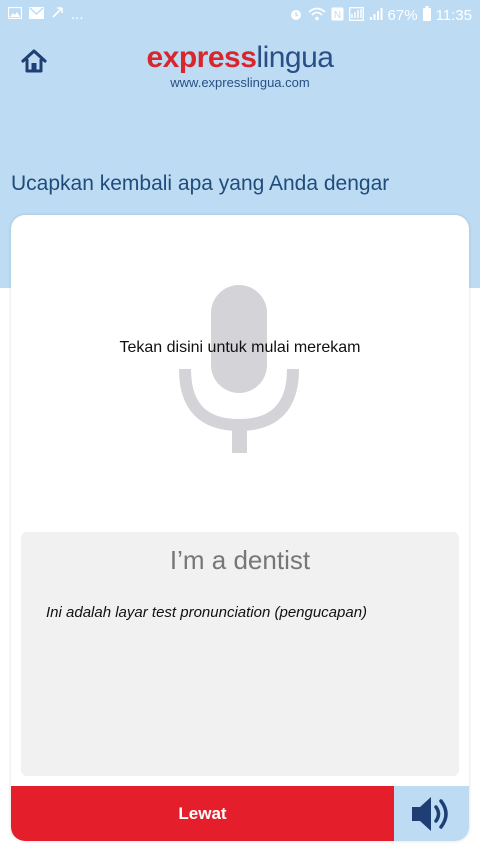 The image size is (480, 853). Describe the element at coordinates (296, 16) in the screenshot. I see `alarm-icon` at that location.